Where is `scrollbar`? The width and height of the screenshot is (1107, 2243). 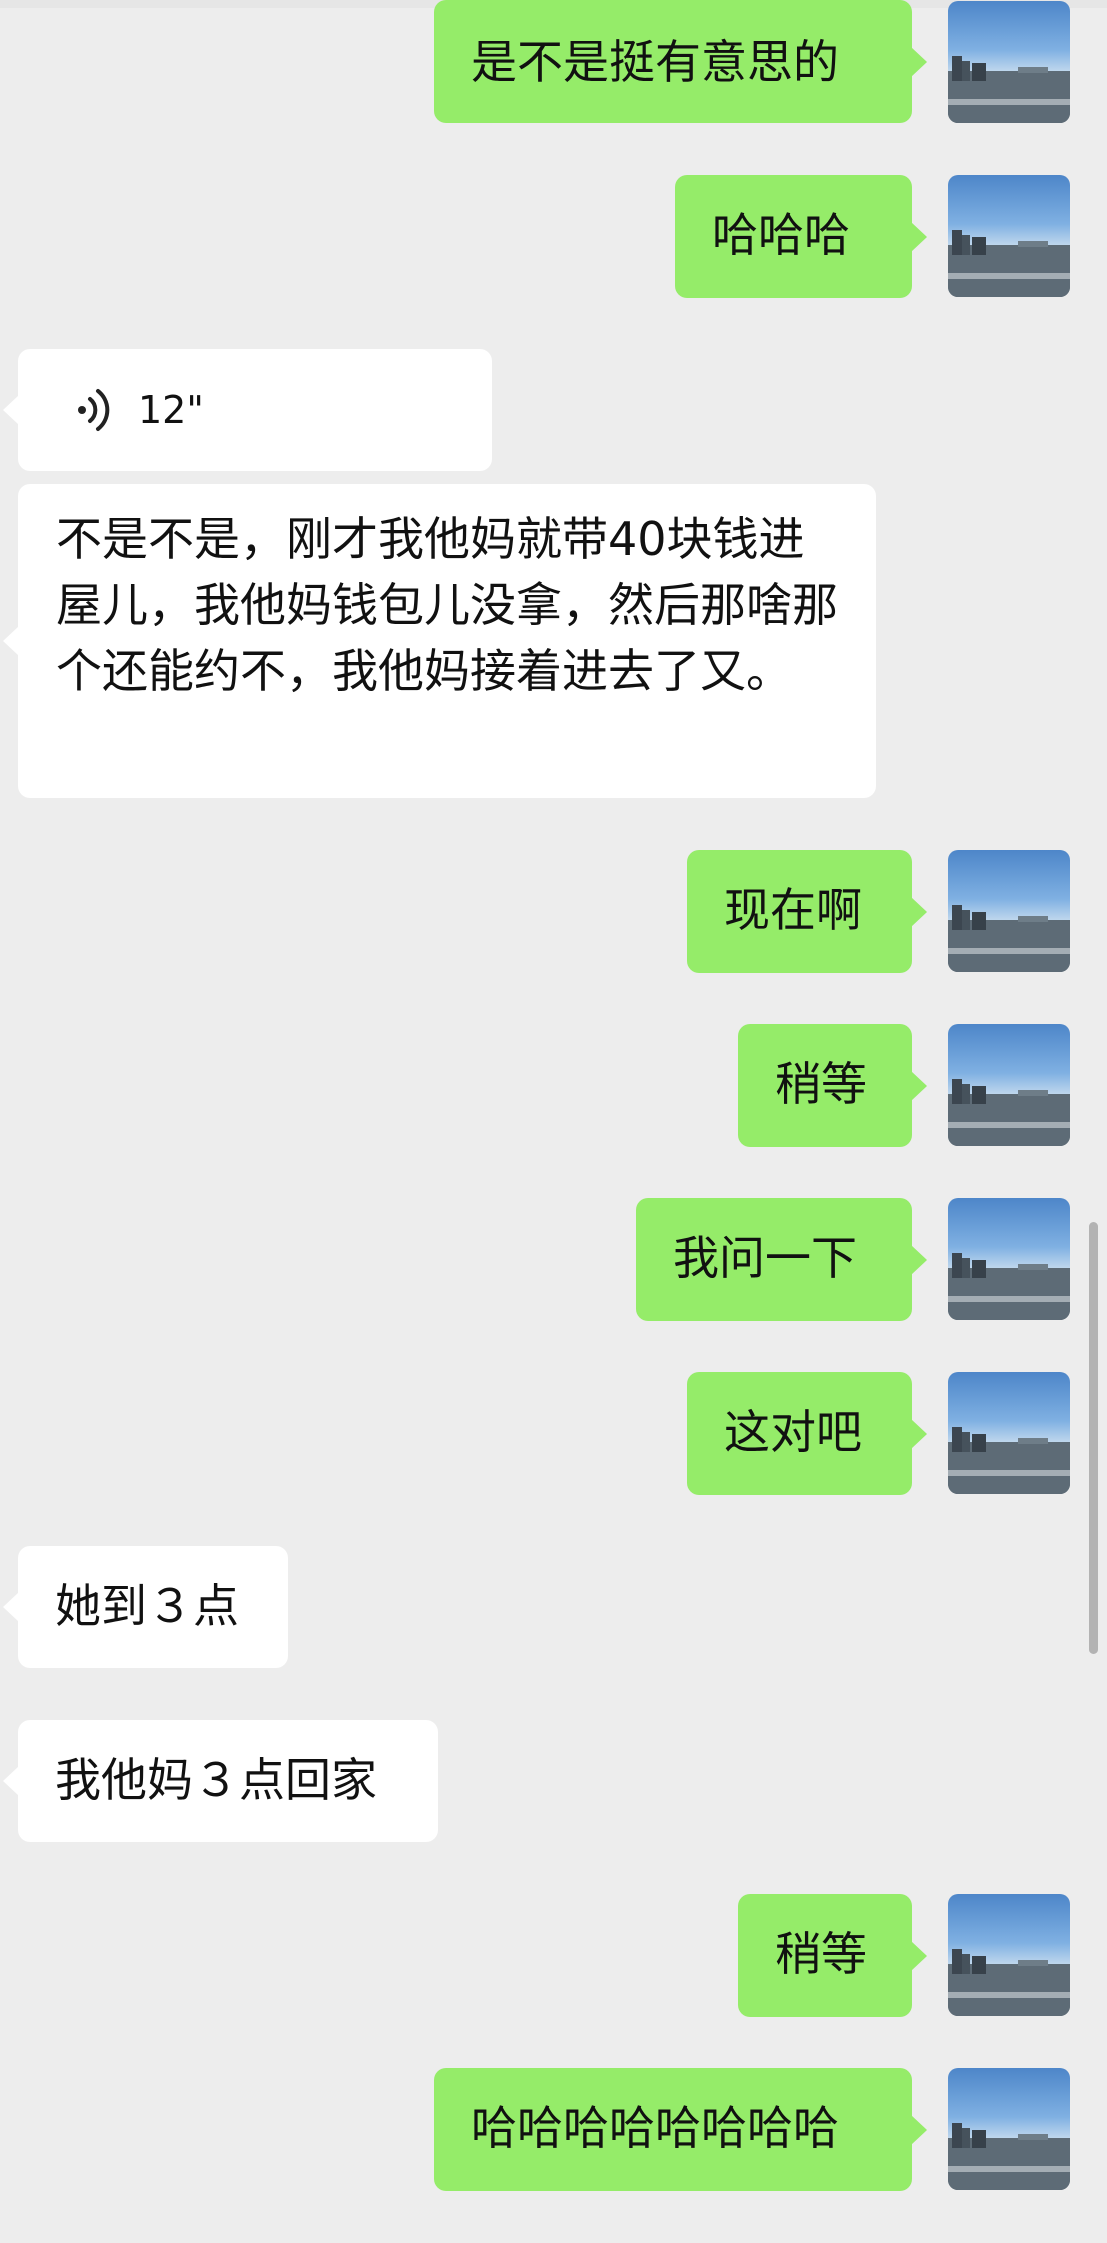
scrollbar is located at coordinates (1093, 1438).